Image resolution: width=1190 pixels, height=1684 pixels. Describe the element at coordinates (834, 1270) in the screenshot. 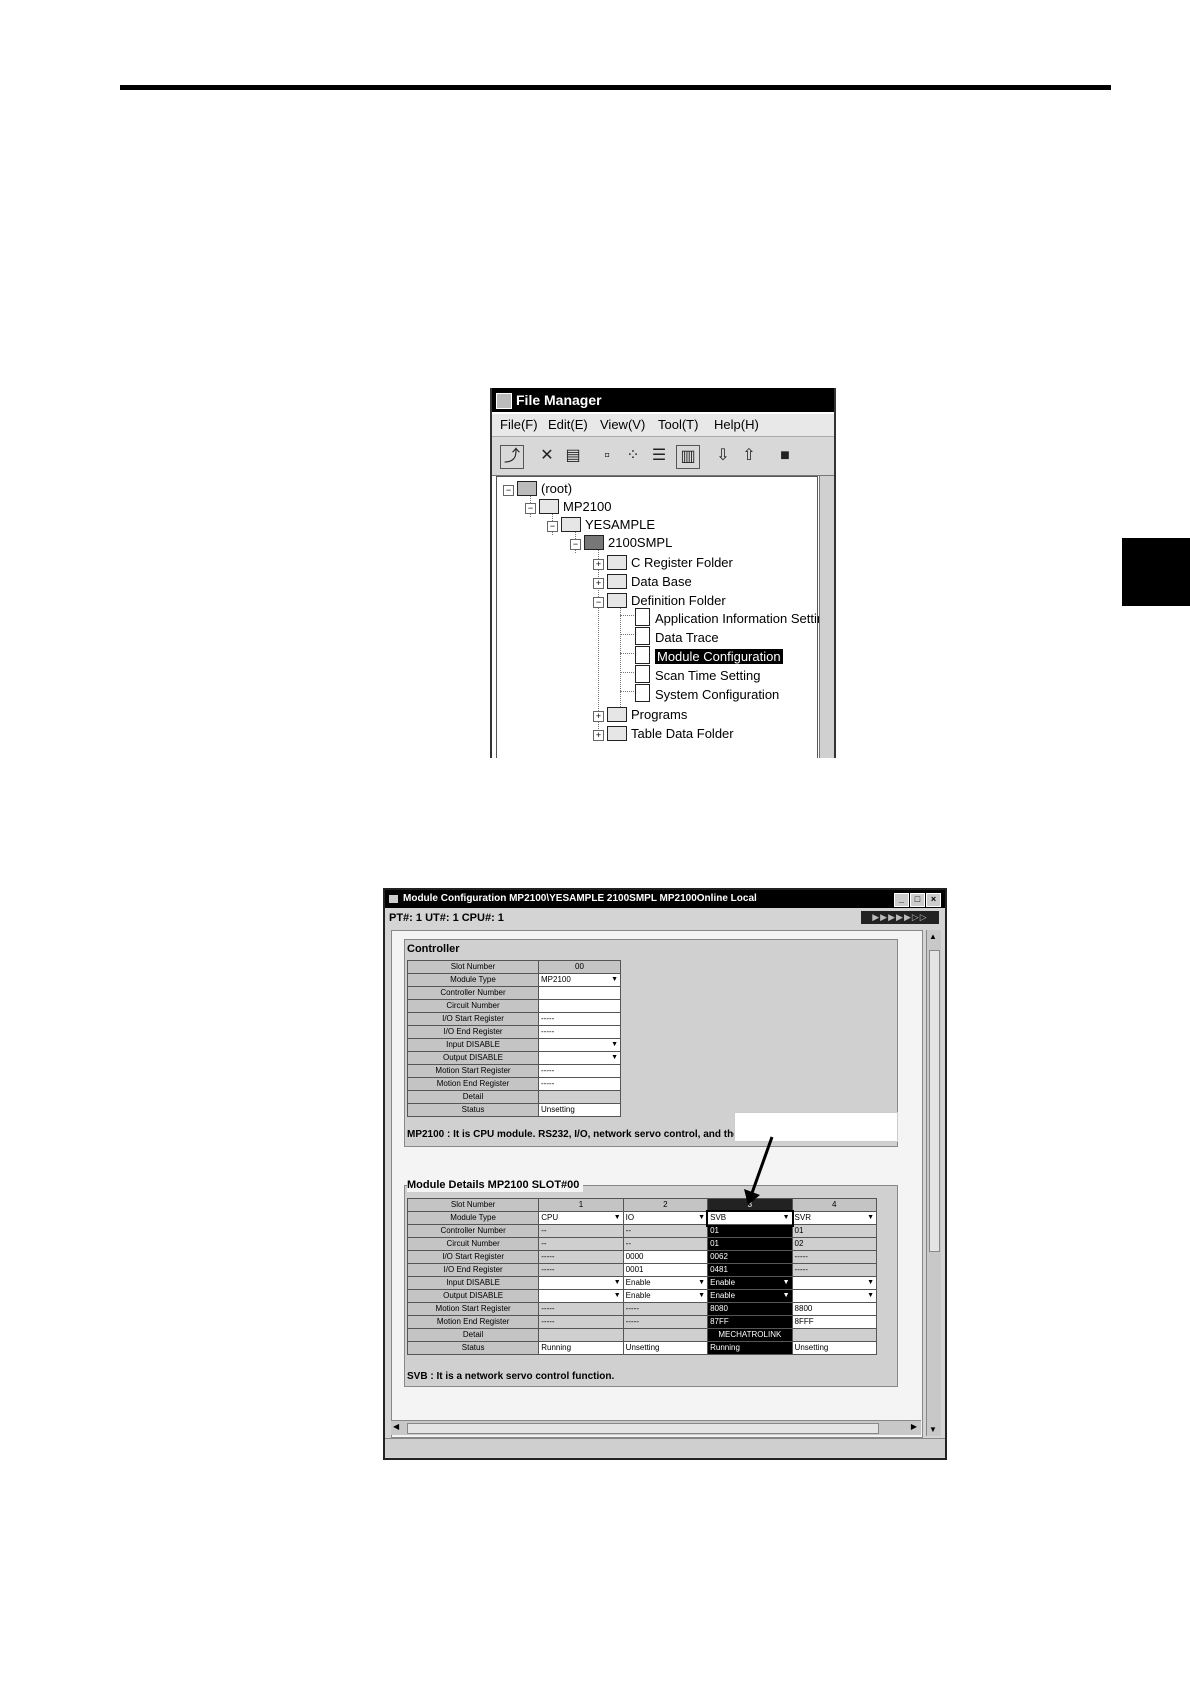

I see `slot4-io-end: -----` at that location.